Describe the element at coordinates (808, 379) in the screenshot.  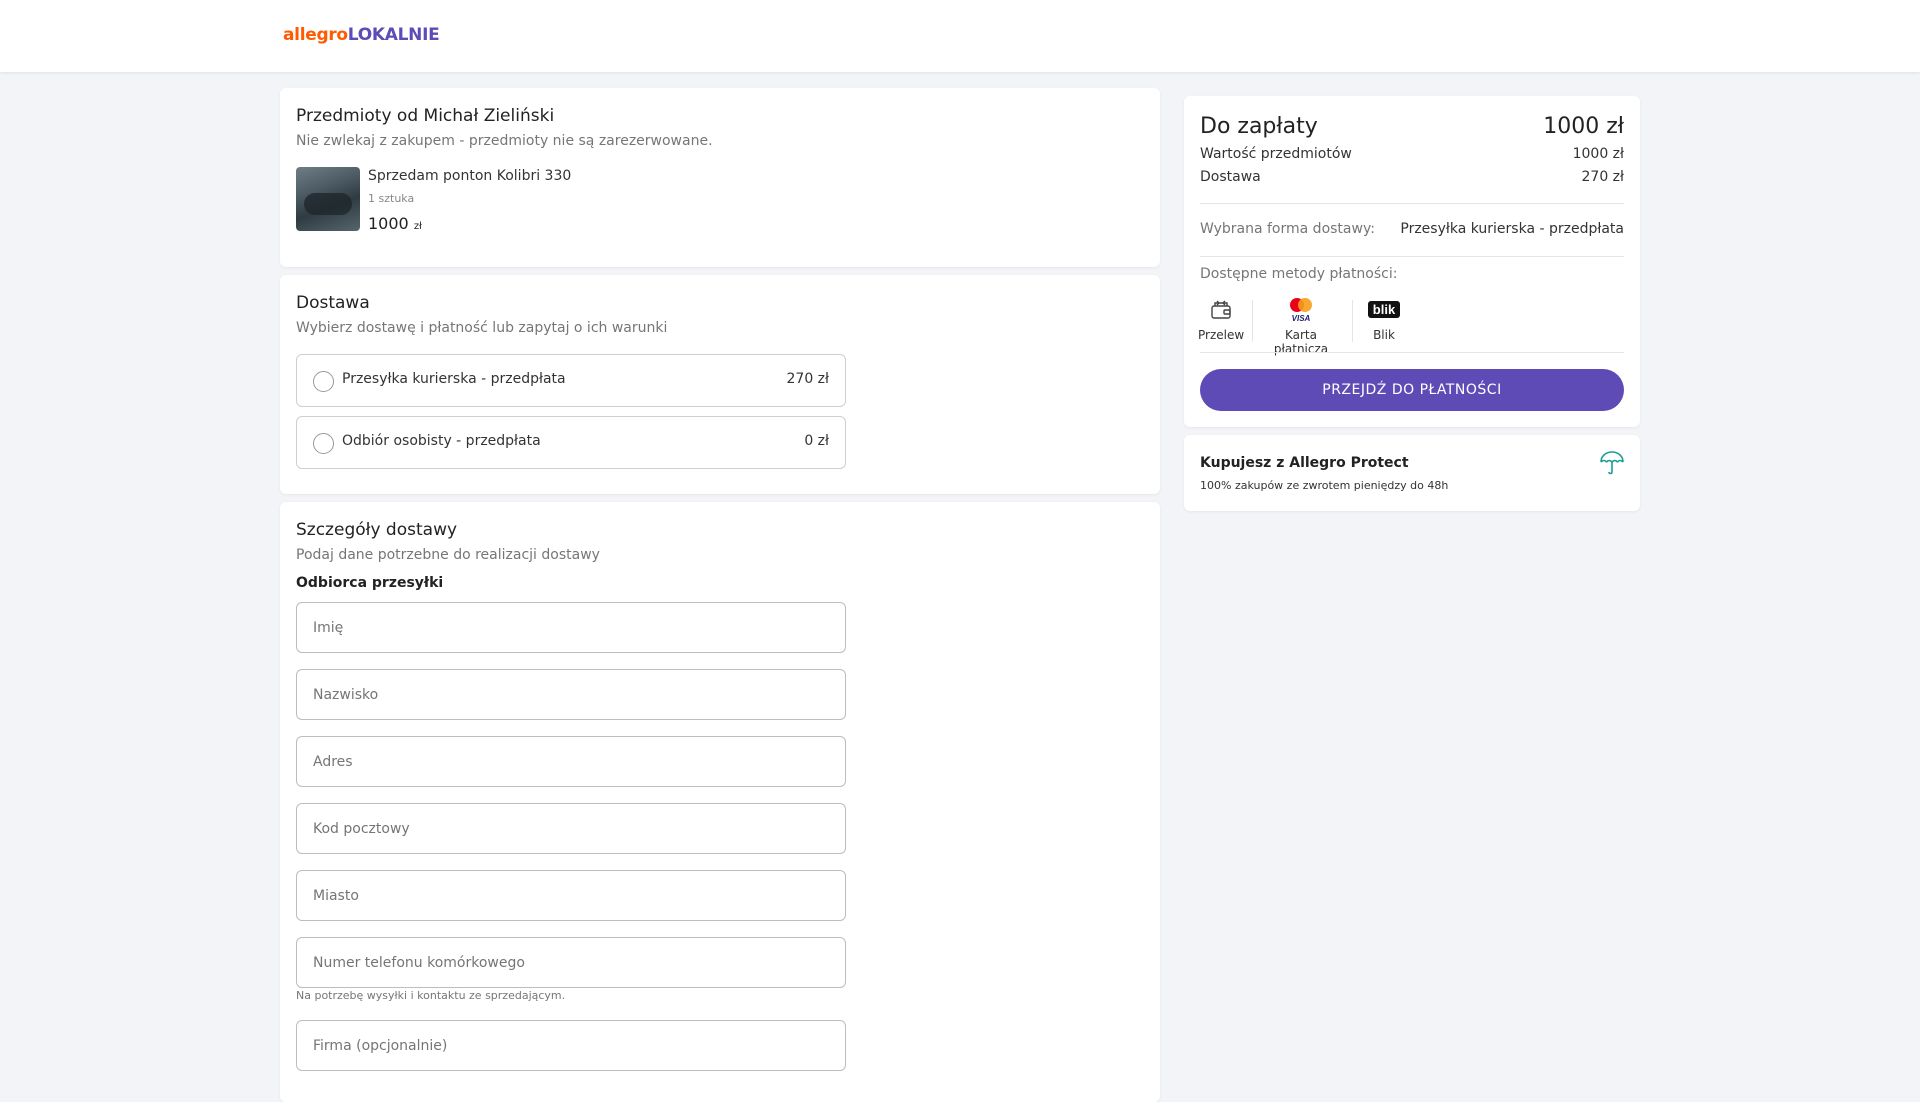
I see `delivery-option-price: 270 zł` at that location.